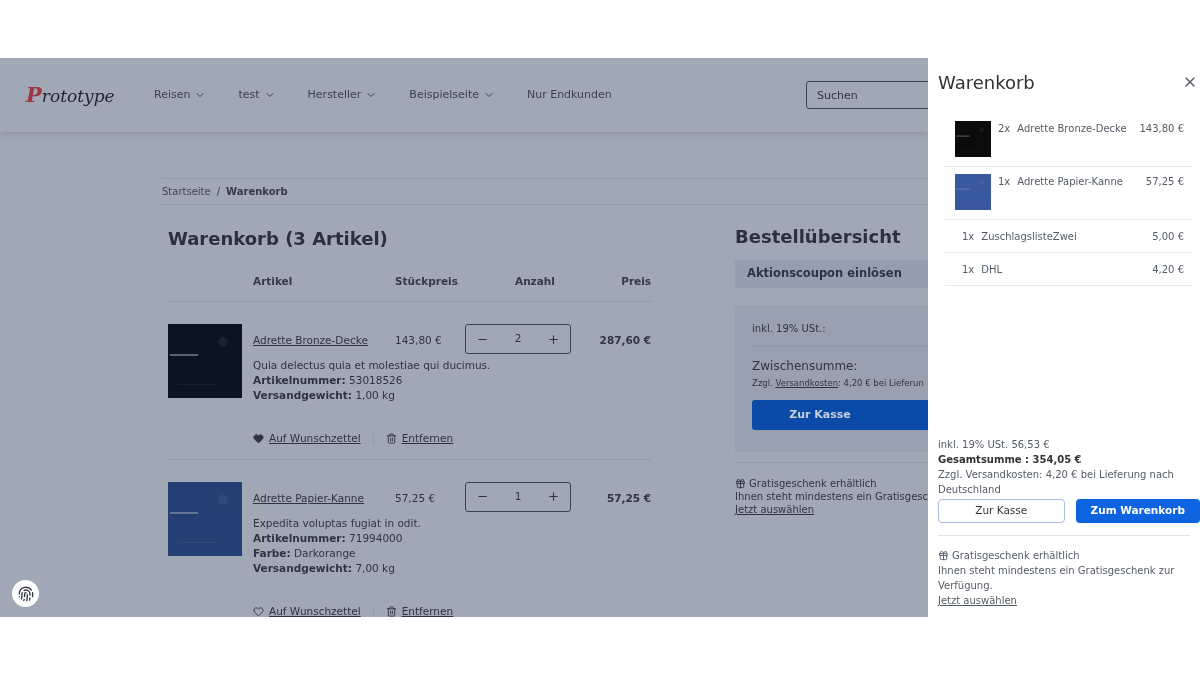 This screenshot has height=675, width=1200. Describe the element at coordinates (867, 95) in the screenshot. I see `search-field: Suchen` at that location.